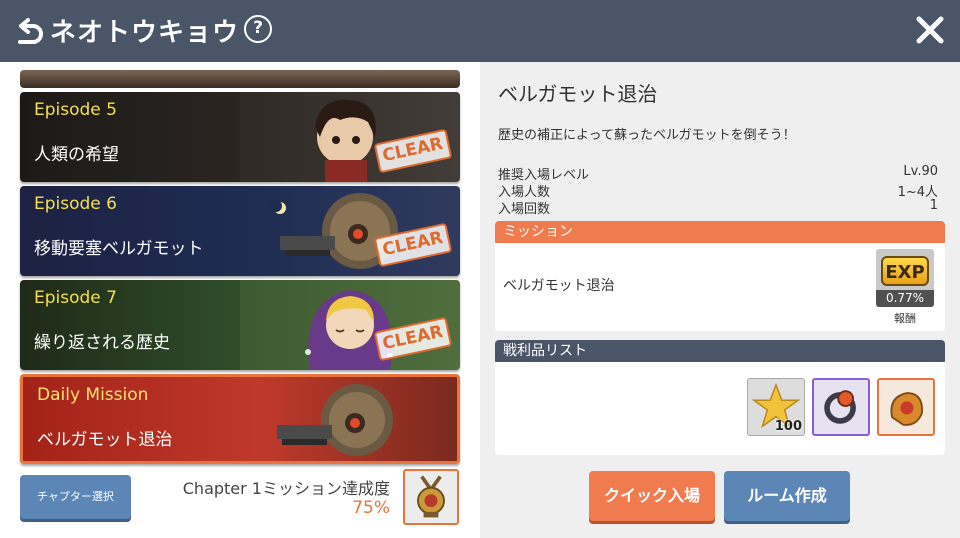 This screenshot has height=538, width=960. I want to click on episode-name: 繰り返される歴史, so click(102, 343).